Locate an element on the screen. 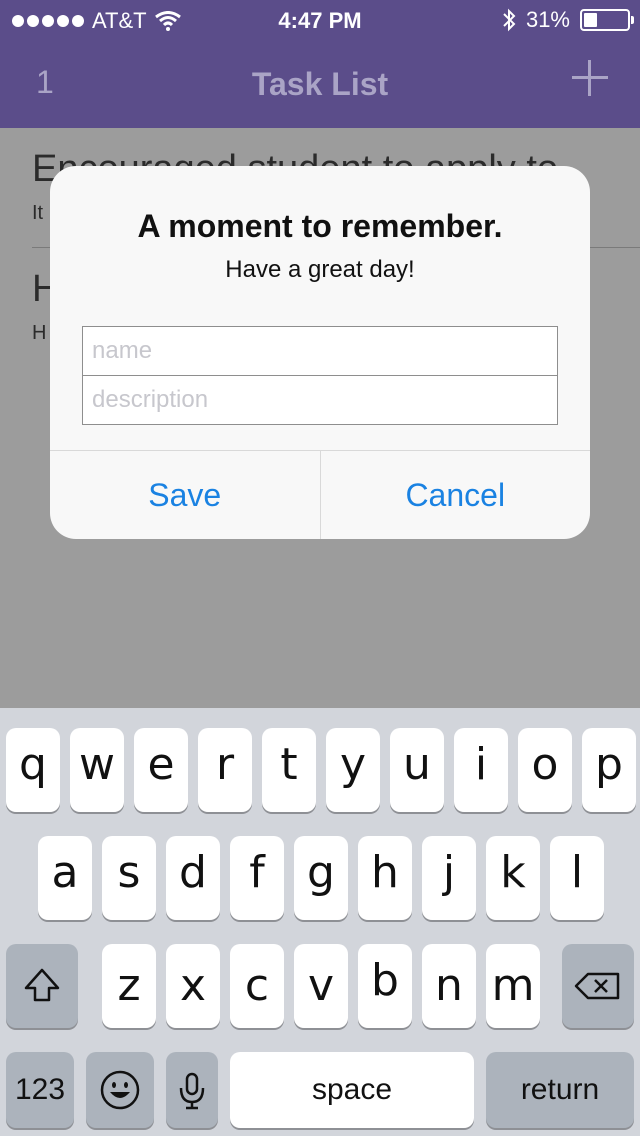  key-k: k is located at coordinates (513, 878).